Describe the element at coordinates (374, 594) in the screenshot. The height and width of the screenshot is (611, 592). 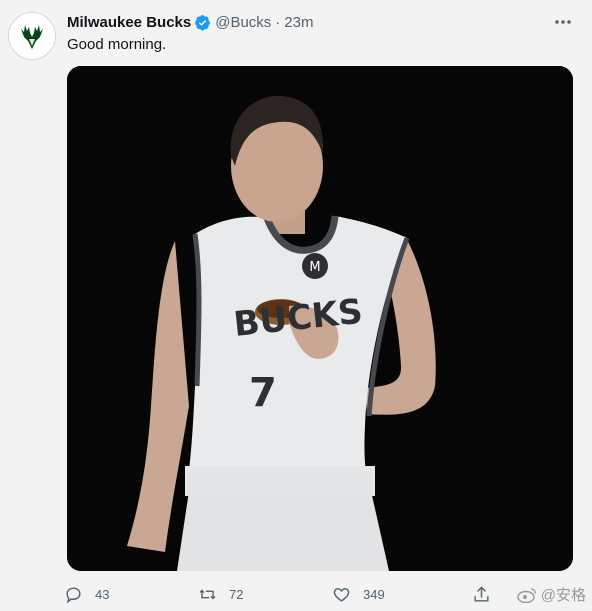
I see `like-count: 349` at that location.